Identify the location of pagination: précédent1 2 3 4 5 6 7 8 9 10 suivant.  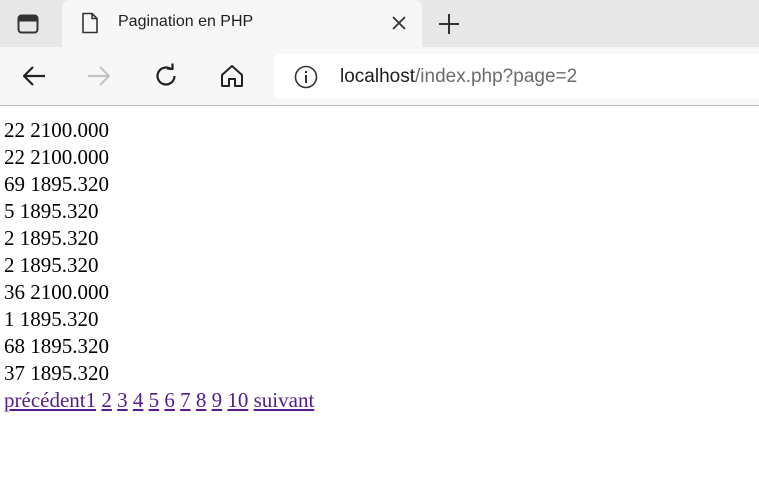
(159, 400).